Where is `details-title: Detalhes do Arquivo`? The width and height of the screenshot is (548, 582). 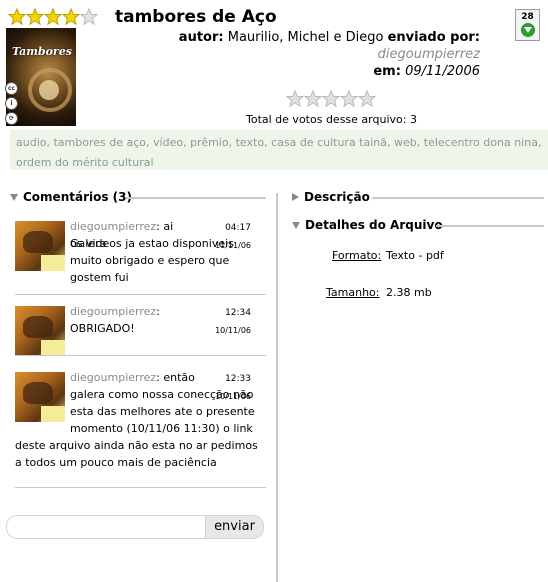 details-title: Detalhes do Arquivo is located at coordinates (374, 225).